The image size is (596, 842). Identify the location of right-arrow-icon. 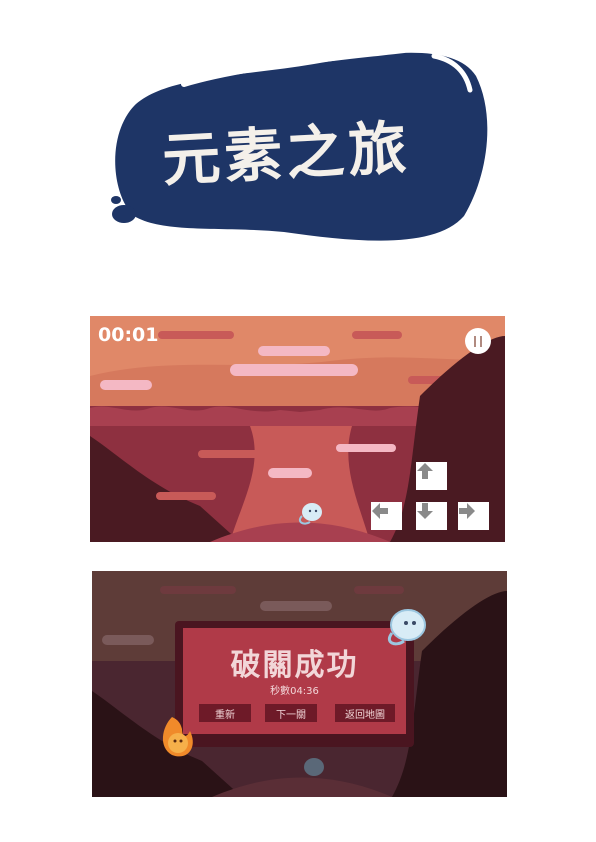
(467, 511).